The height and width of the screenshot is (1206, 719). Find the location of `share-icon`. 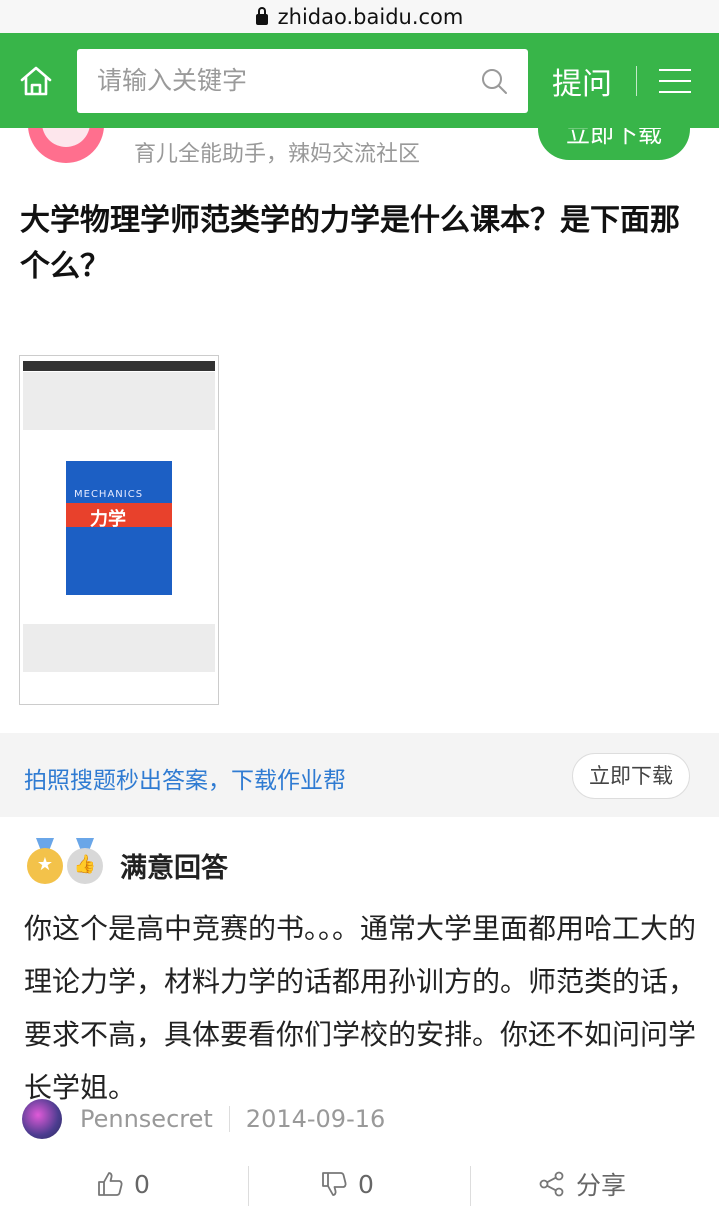

share-icon is located at coordinates (551, 1184).